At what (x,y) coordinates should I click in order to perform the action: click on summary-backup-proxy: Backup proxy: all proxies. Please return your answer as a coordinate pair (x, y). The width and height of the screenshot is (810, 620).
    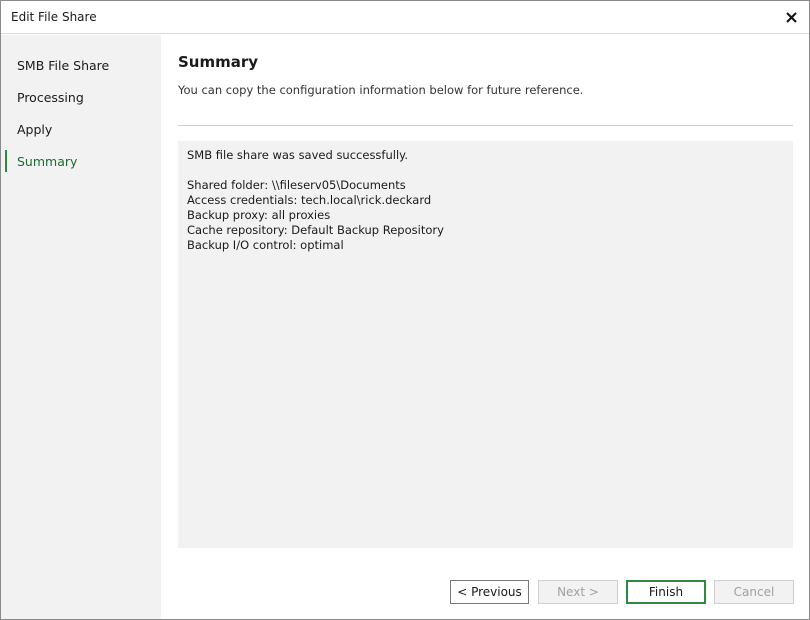
    Looking at the image, I should click on (259, 215).